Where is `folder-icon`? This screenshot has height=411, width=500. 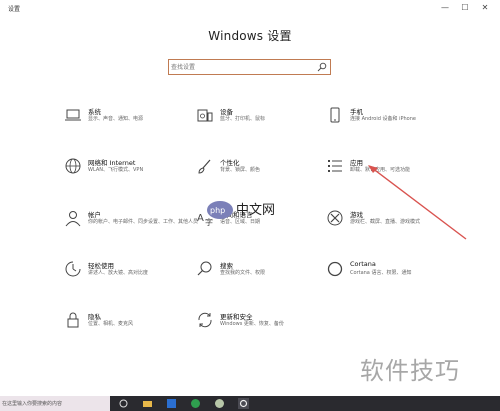 folder-icon is located at coordinates (147, 403).